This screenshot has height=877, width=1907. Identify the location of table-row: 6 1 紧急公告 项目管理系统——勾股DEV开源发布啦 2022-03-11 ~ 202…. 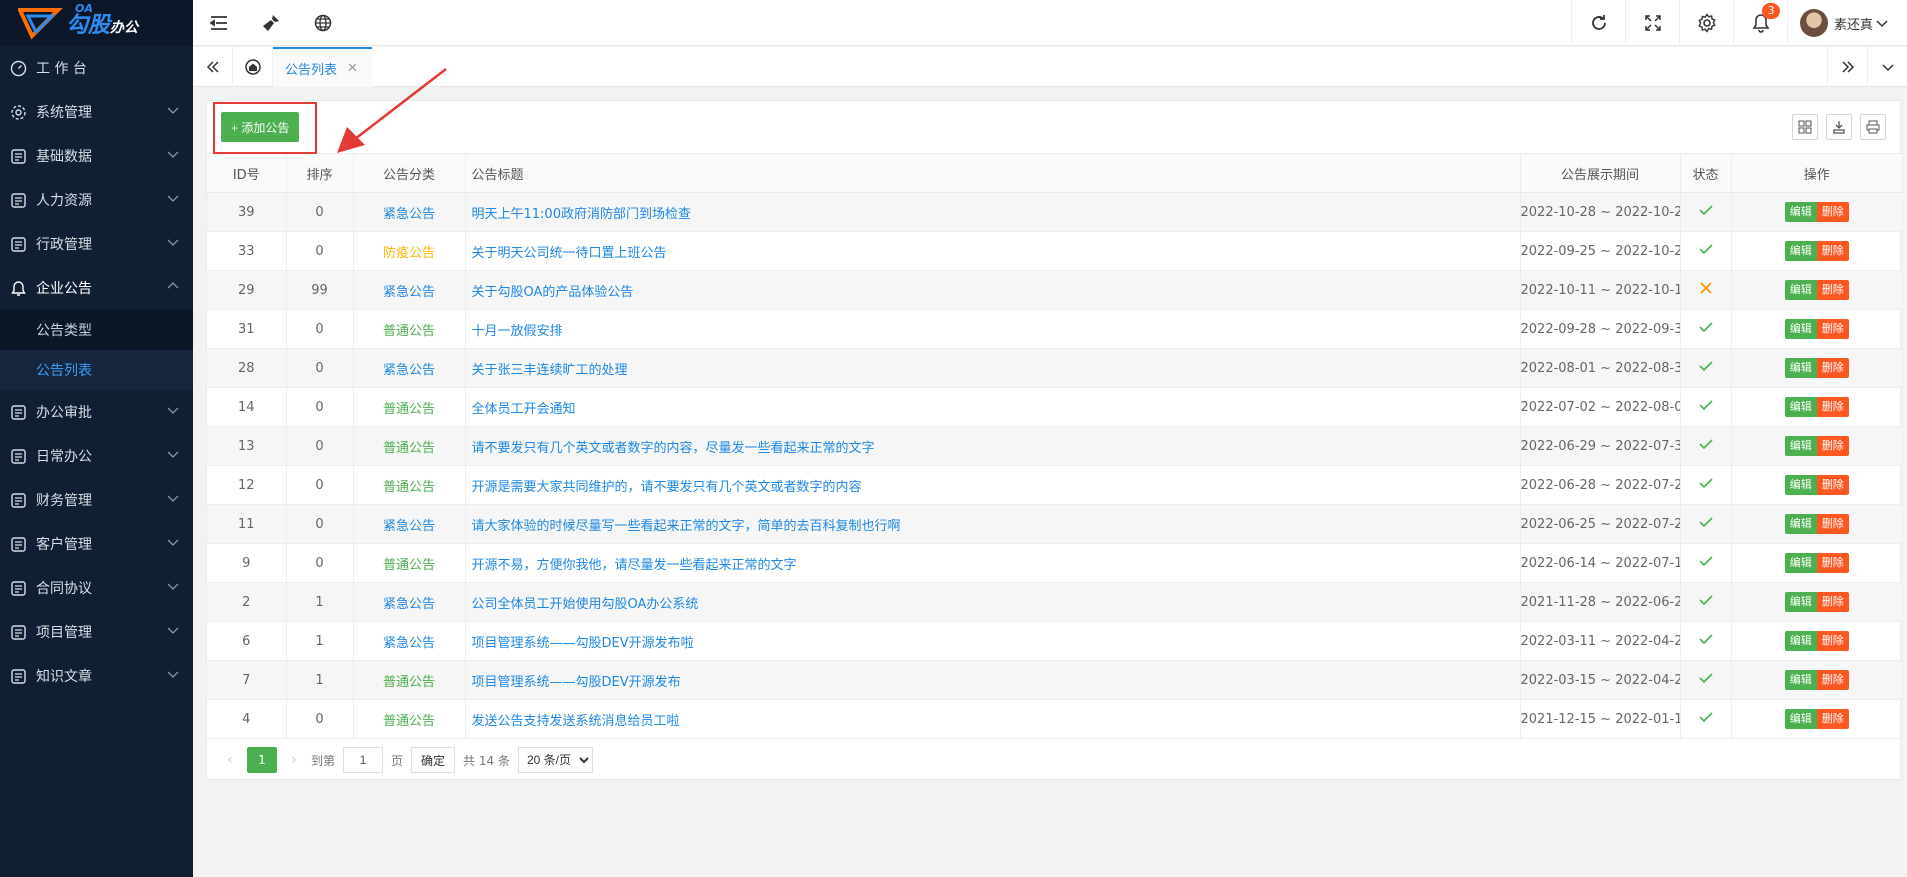
(1054, 641).